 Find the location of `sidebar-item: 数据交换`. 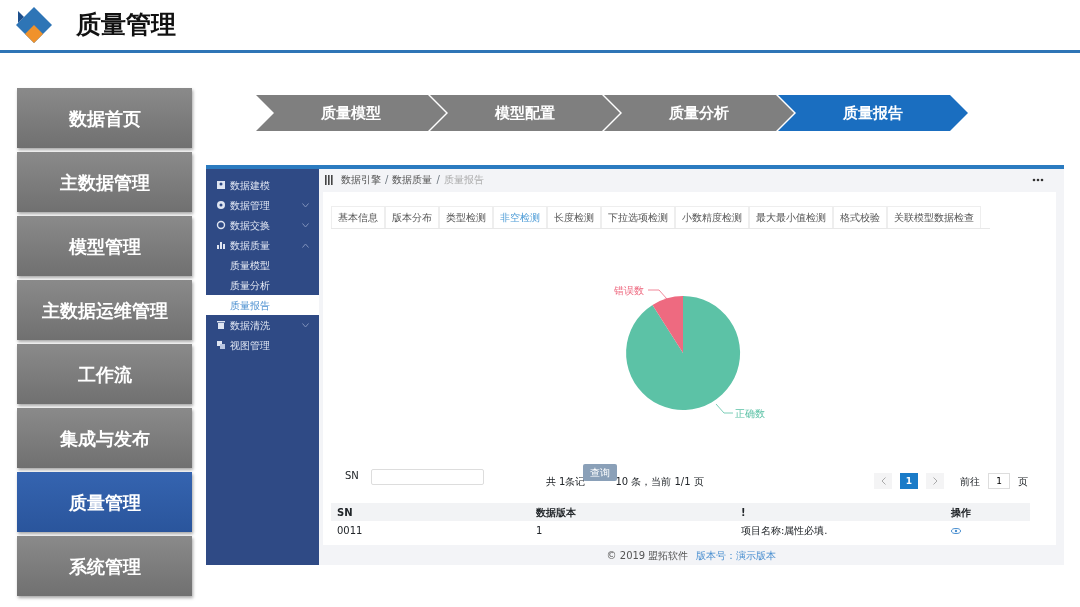

sidebar-item: 数据交换 is located at coordinates (262, 225).